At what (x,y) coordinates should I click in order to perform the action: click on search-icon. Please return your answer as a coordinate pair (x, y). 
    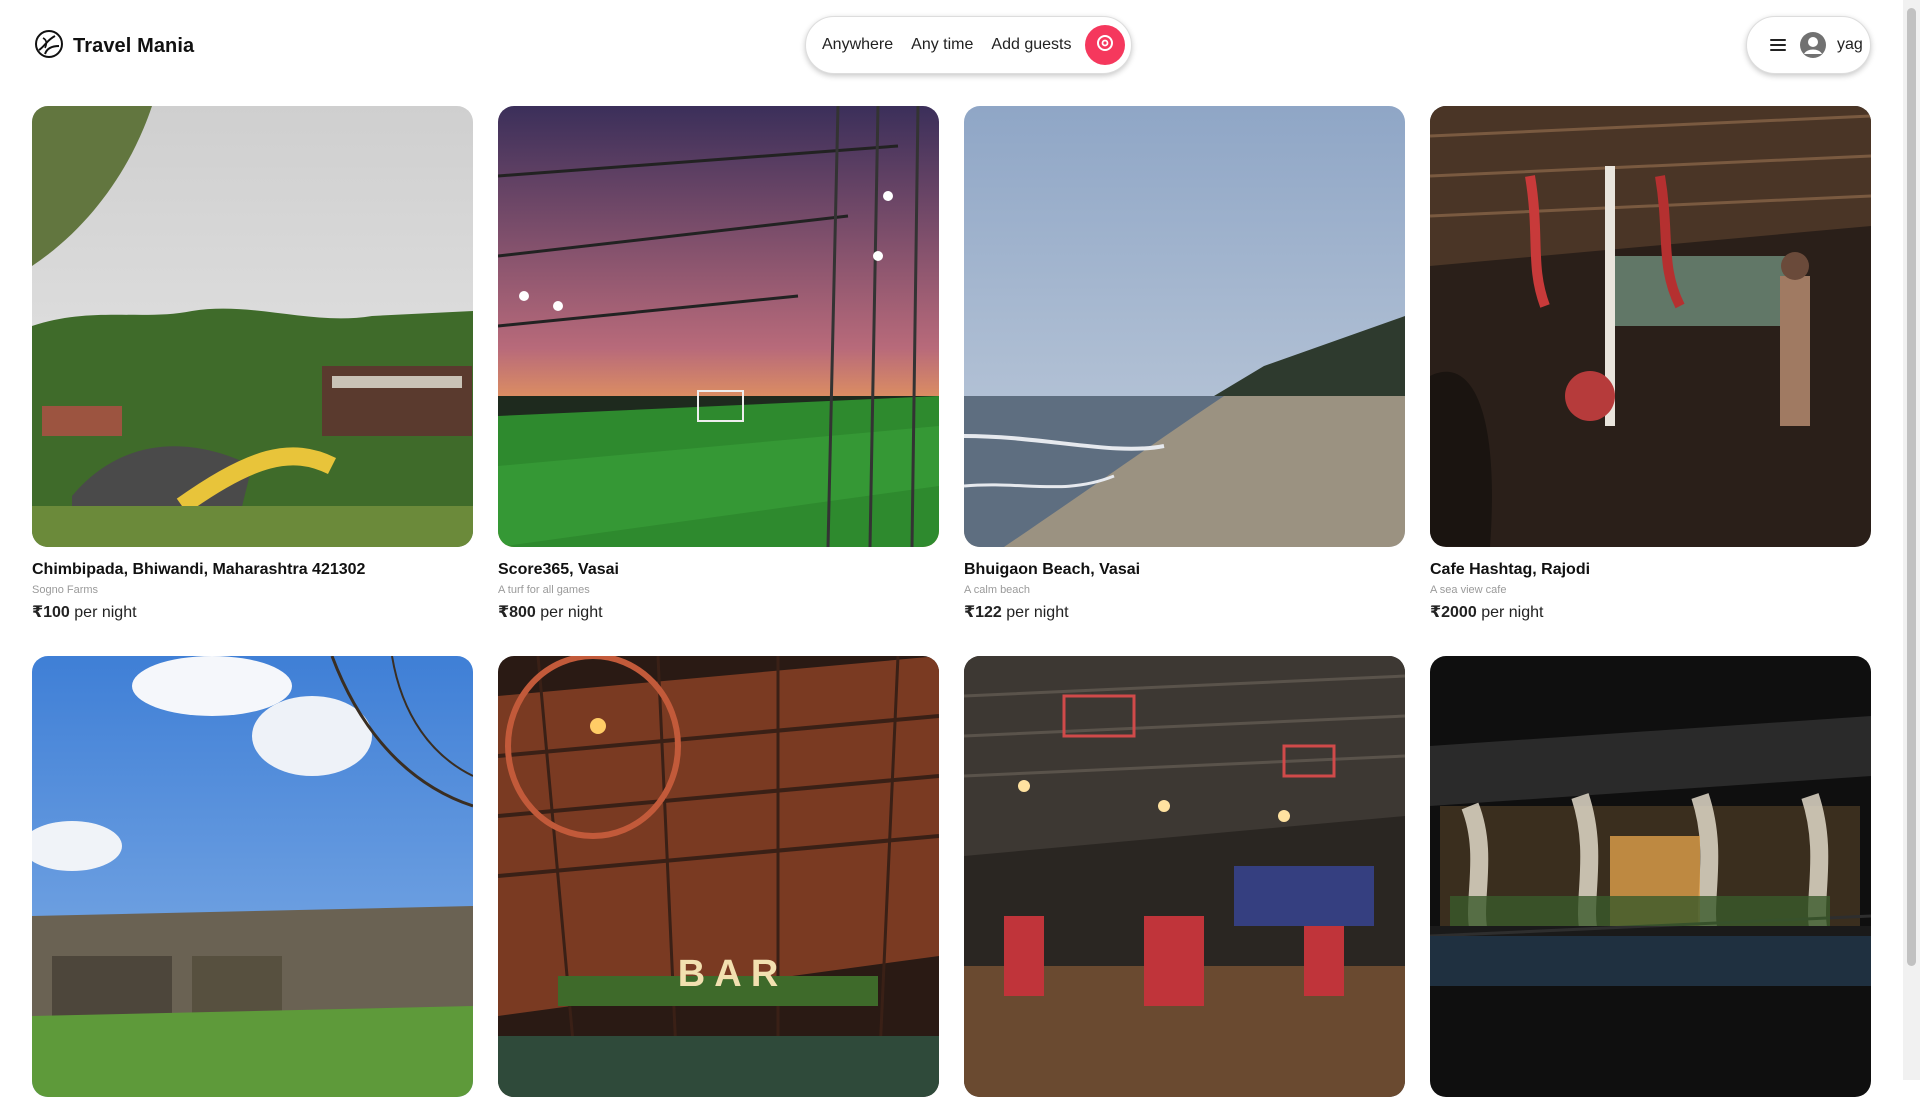
    Looking at the image, I should click on (1105, 45).